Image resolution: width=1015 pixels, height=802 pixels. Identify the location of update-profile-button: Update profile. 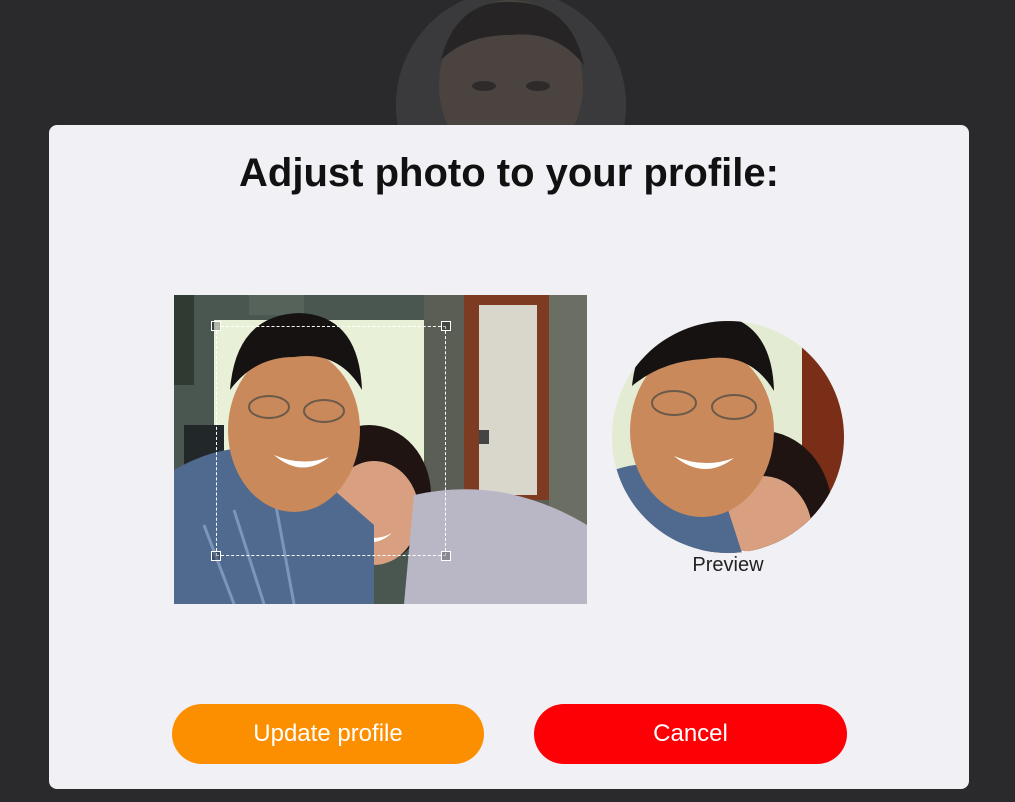
(328, 734).